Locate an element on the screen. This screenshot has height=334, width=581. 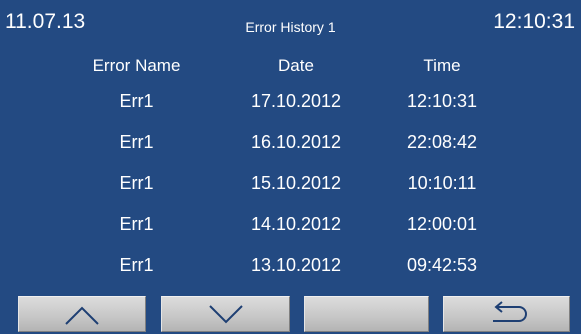
error-time-cell: 09:42:53 is located at coordinates (442, 265).